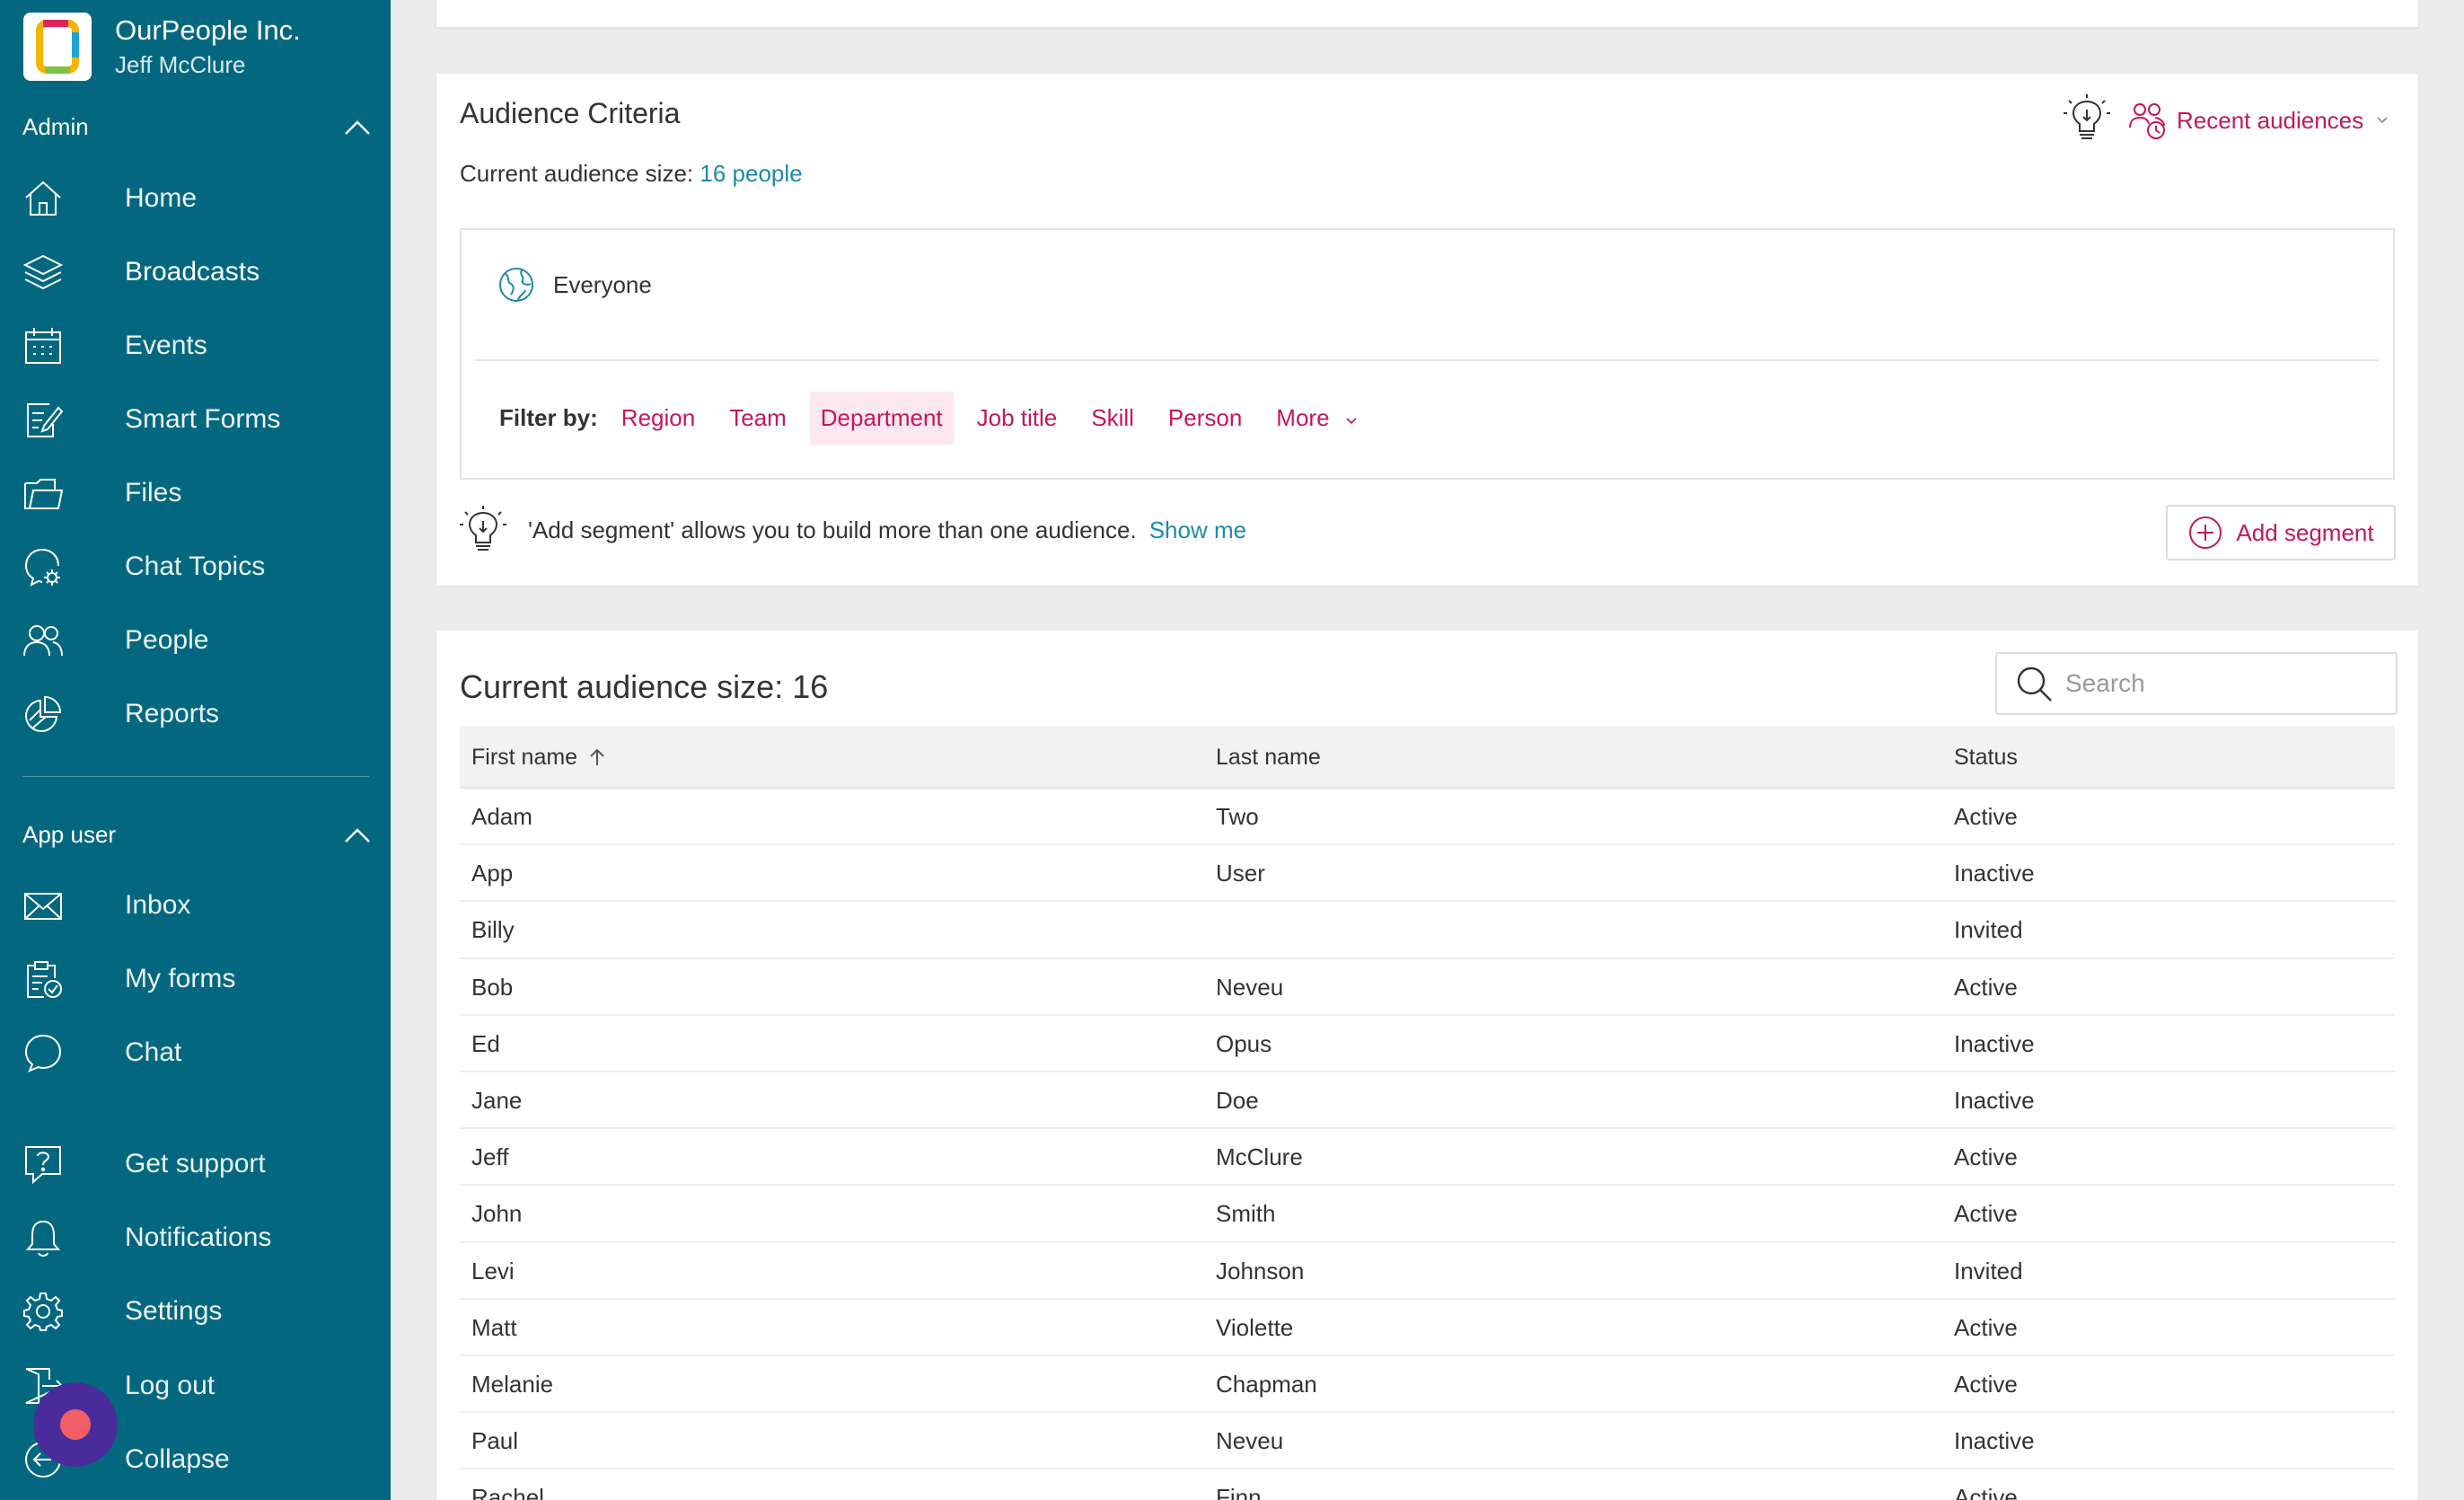 This screenshot has height=1500, width=2464. What do you see at coordinates (1427, 817) in the screenshot?
I see `table-row: Adam Two Active` at bounding box center [1427, 817].